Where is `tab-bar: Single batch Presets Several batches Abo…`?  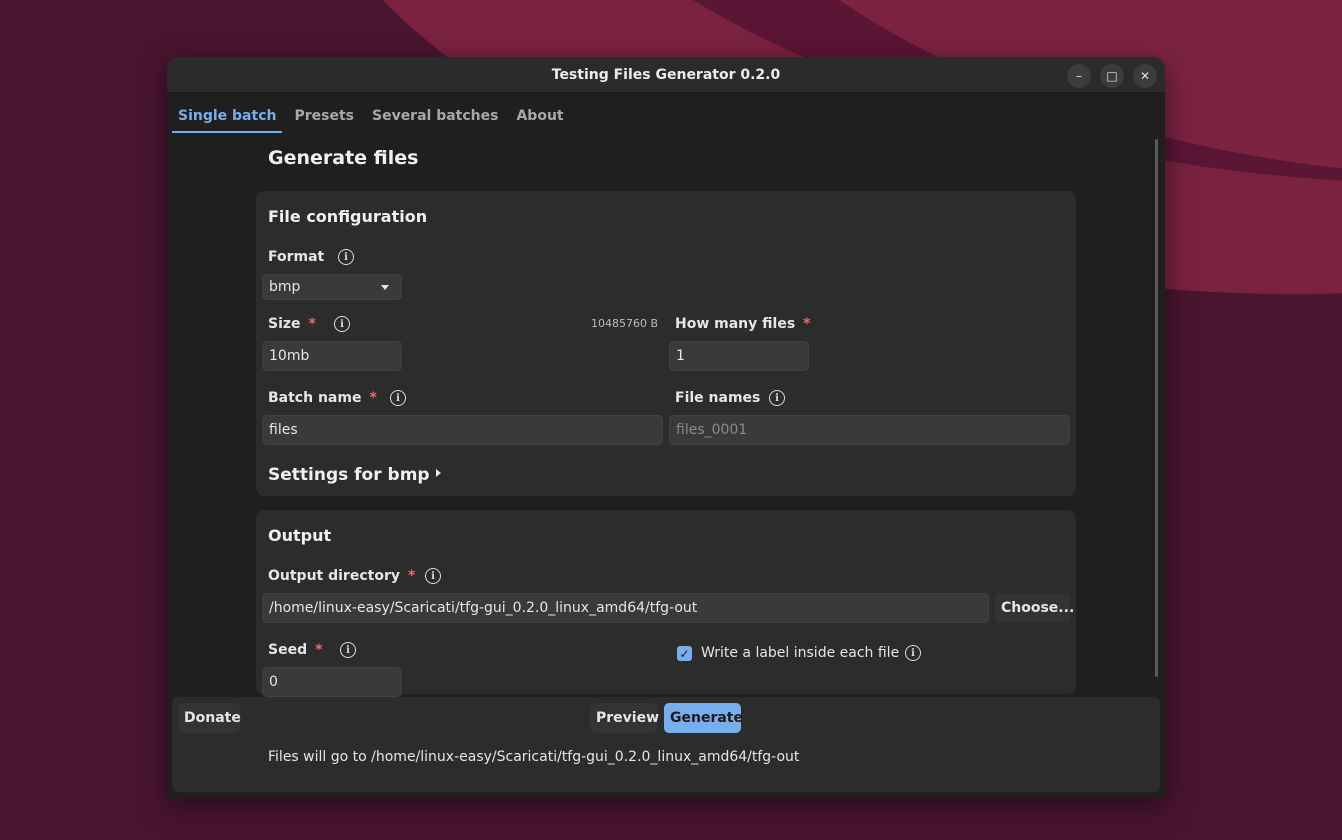
tab-bar: Single batch Presets Several batches Abo… is located at coordinates (374, 115).